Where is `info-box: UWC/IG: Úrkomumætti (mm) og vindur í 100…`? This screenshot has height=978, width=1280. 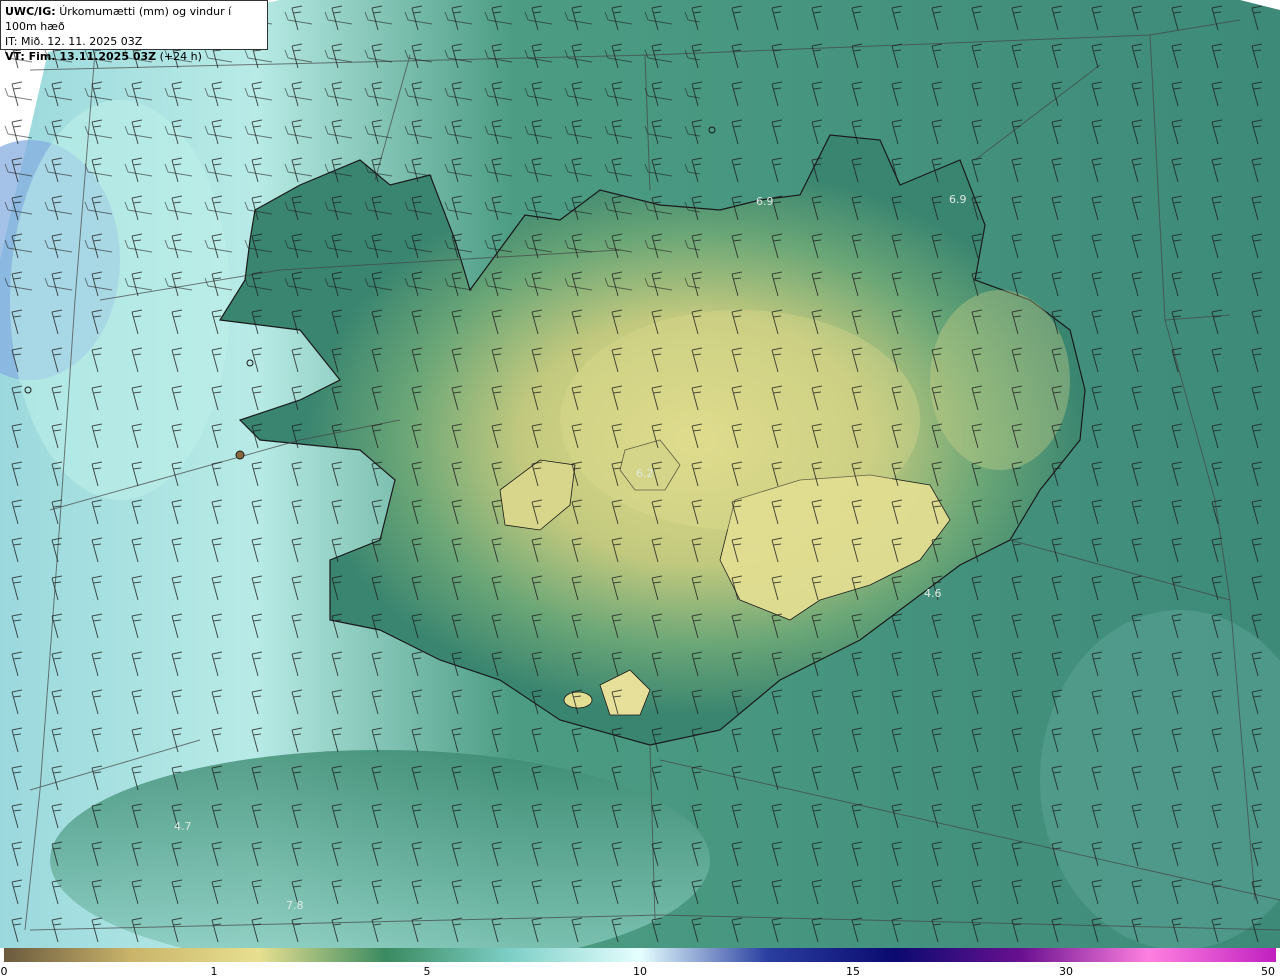 info-box: UWC/IG: Úrkomumætti (mm) og vindur í 100… is located at coordinates (134, 31).